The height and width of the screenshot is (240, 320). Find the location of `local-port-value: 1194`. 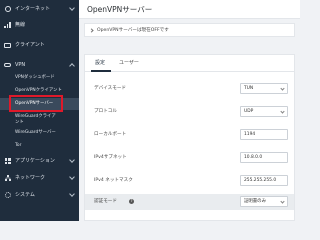

local-port-value: 1194 is located at coordinates (250, 134).